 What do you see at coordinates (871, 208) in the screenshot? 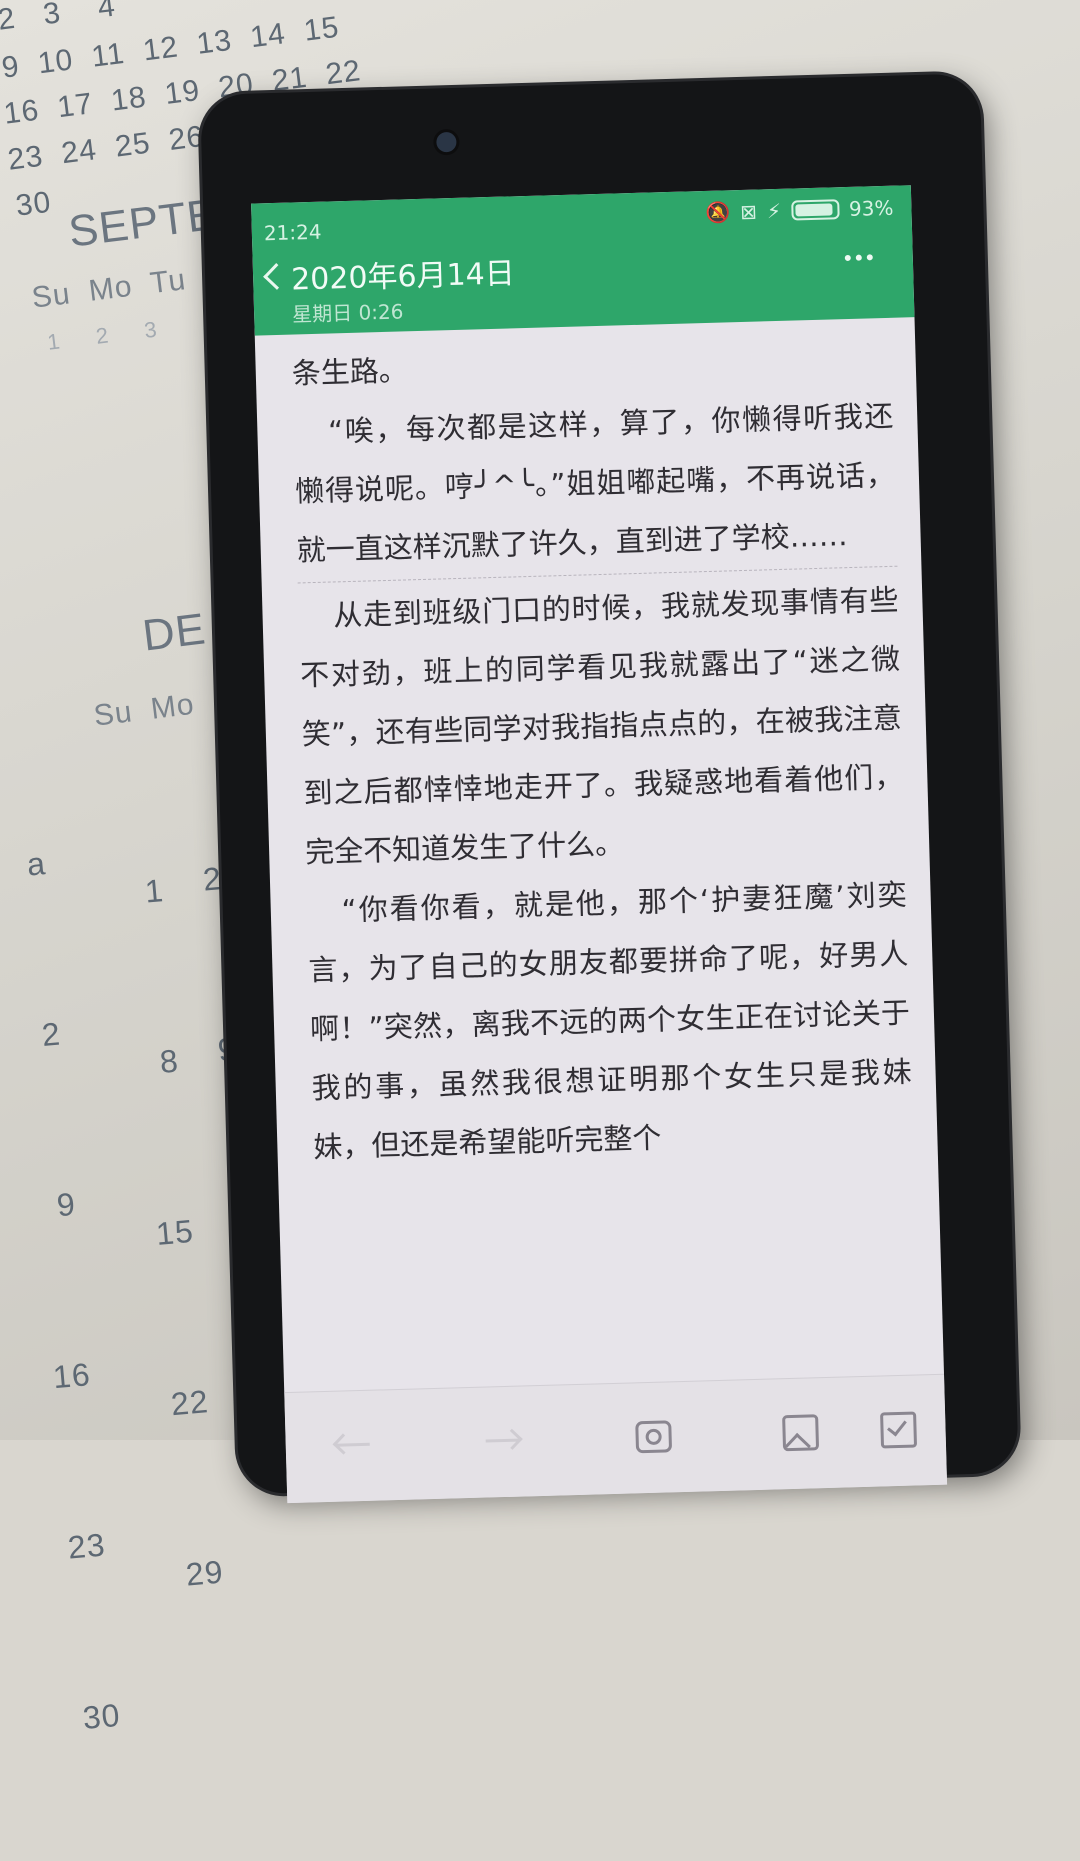
I see `battery-percent: 93%` at bounding box center [871, 208].